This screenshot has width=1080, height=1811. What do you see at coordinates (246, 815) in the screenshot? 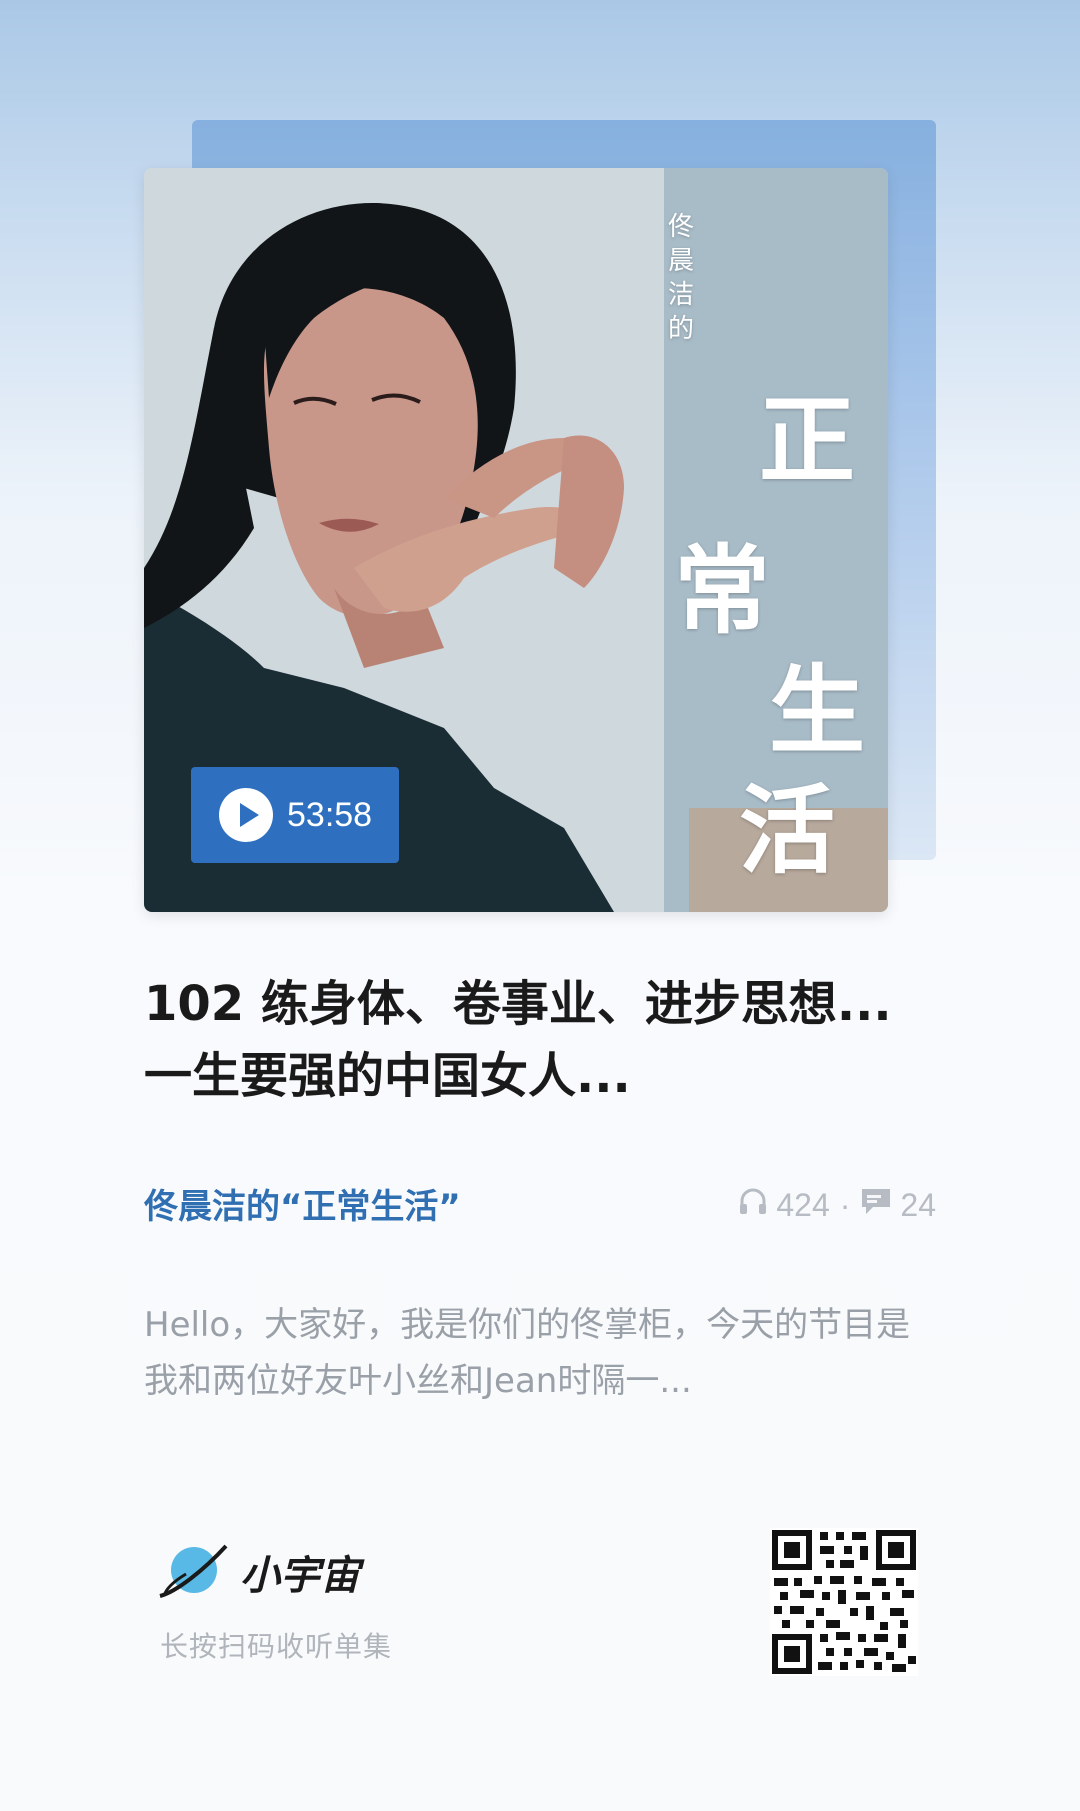
I see `play-icon` at bounding box center [246, 815].